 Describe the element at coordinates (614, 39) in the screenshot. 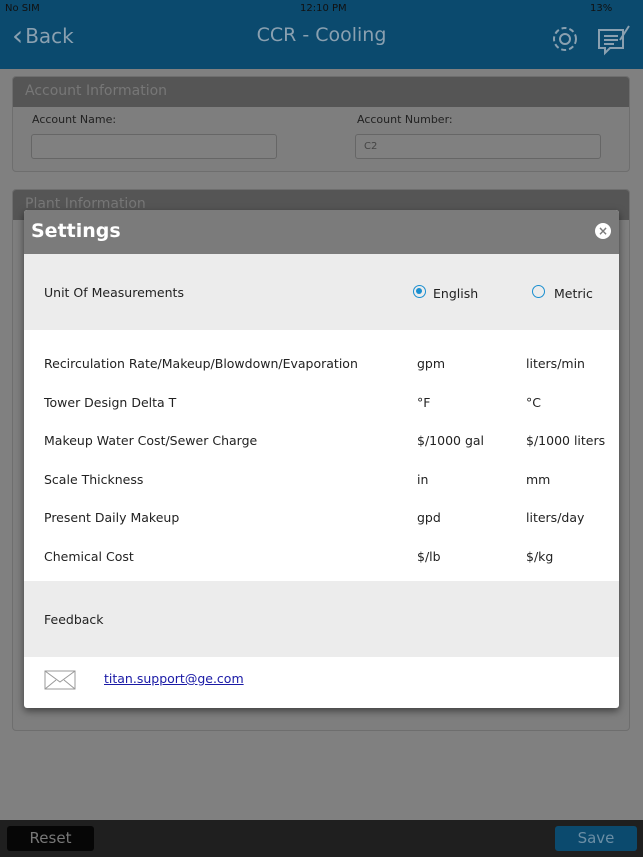

I see `notes-edit-icon` at that location.